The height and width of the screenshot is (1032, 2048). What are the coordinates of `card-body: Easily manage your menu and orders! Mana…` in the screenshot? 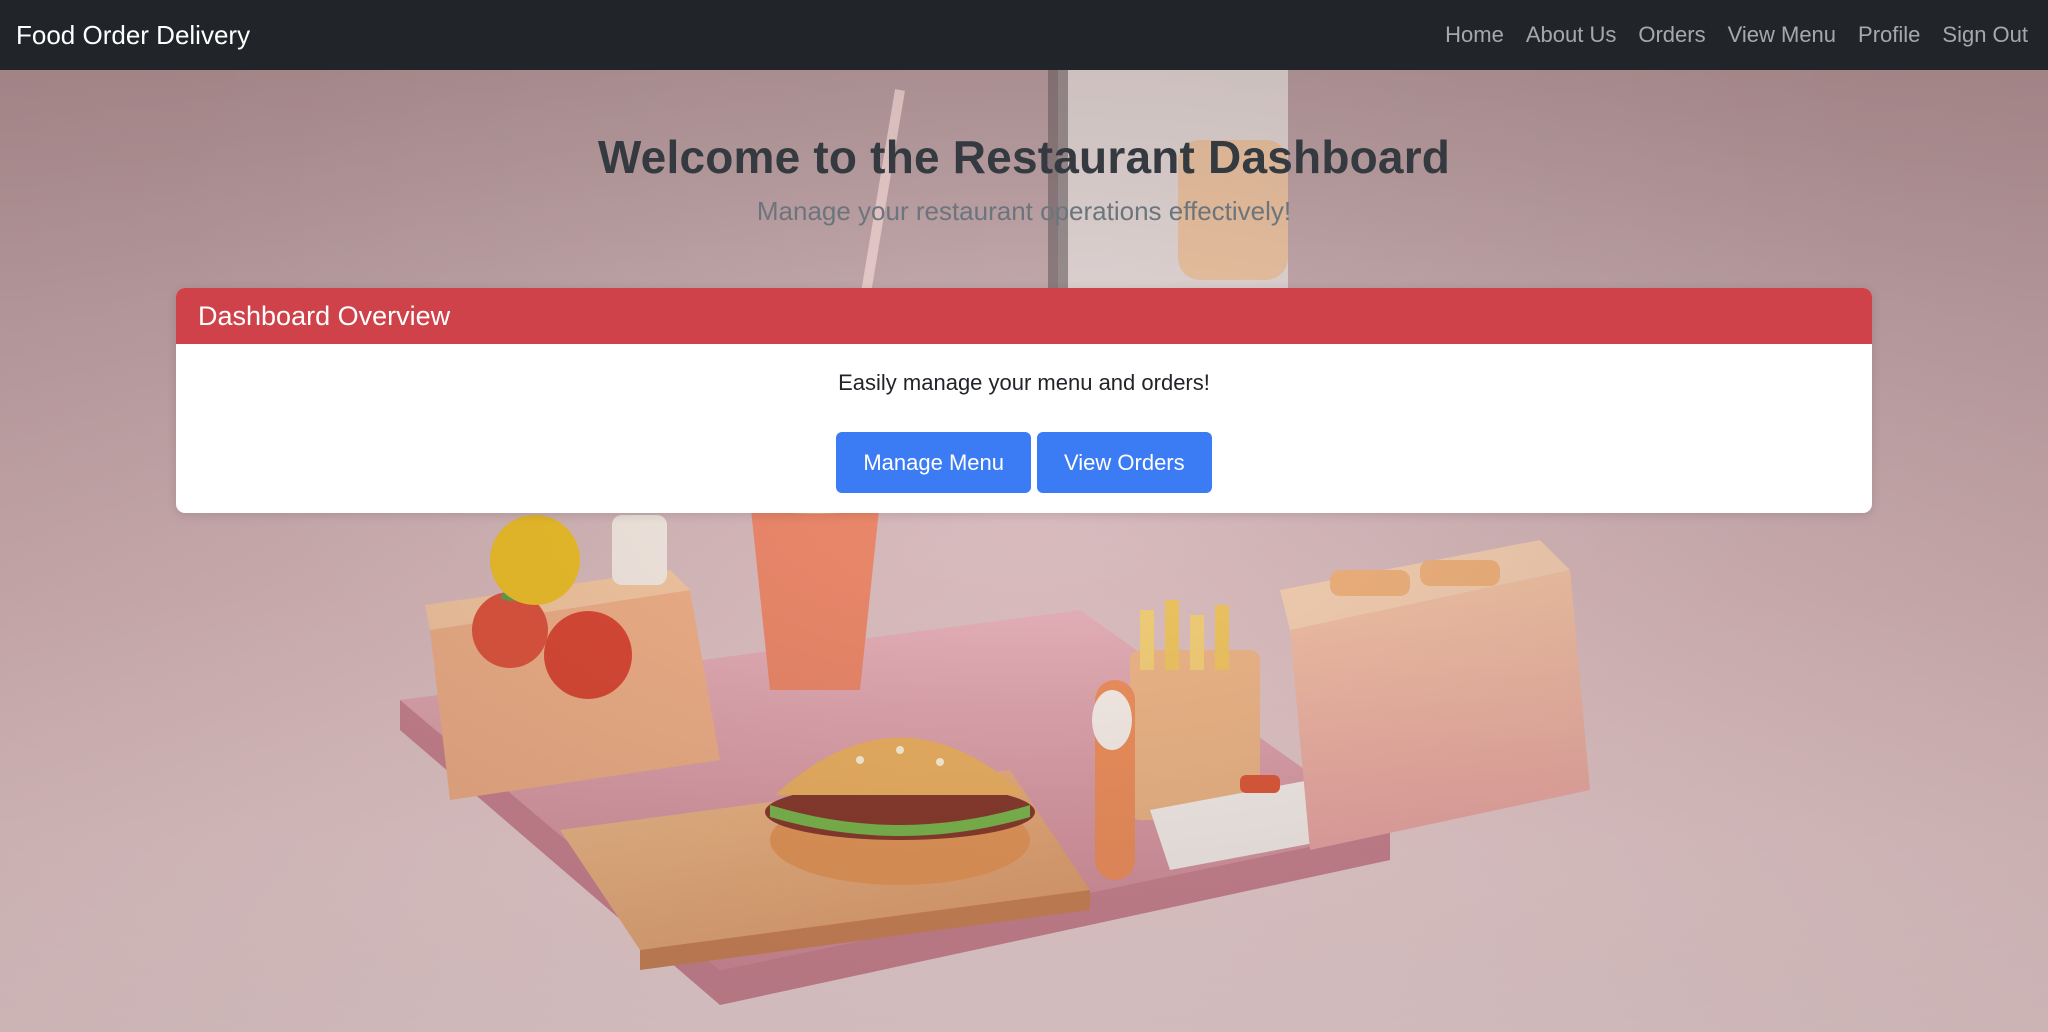 It's located at (1024, 431).